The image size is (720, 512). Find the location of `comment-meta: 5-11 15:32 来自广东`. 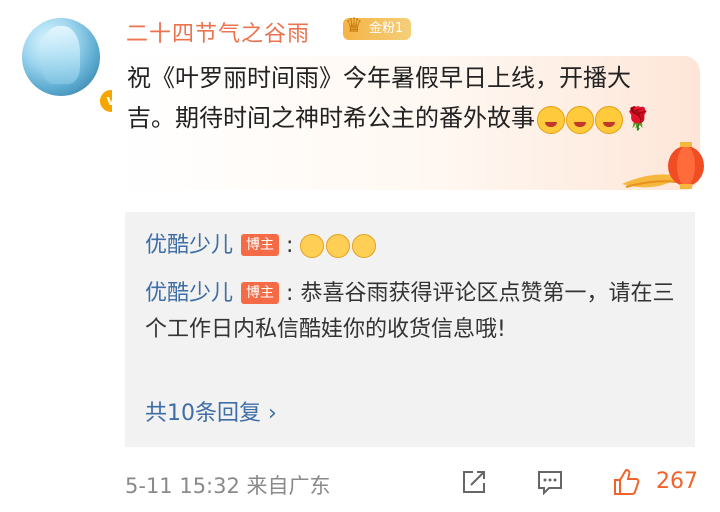

comment-meta: 5-11 15:32 来自广东 is located at coordinates (228, 485).